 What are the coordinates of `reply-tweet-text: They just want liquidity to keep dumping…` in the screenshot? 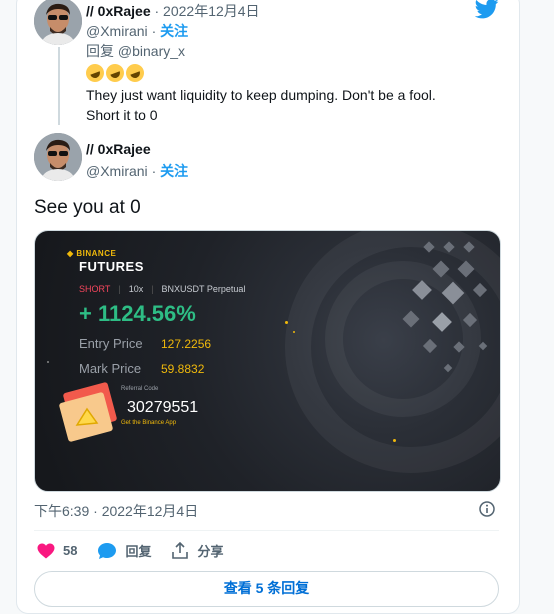 It's located at (286, 105).